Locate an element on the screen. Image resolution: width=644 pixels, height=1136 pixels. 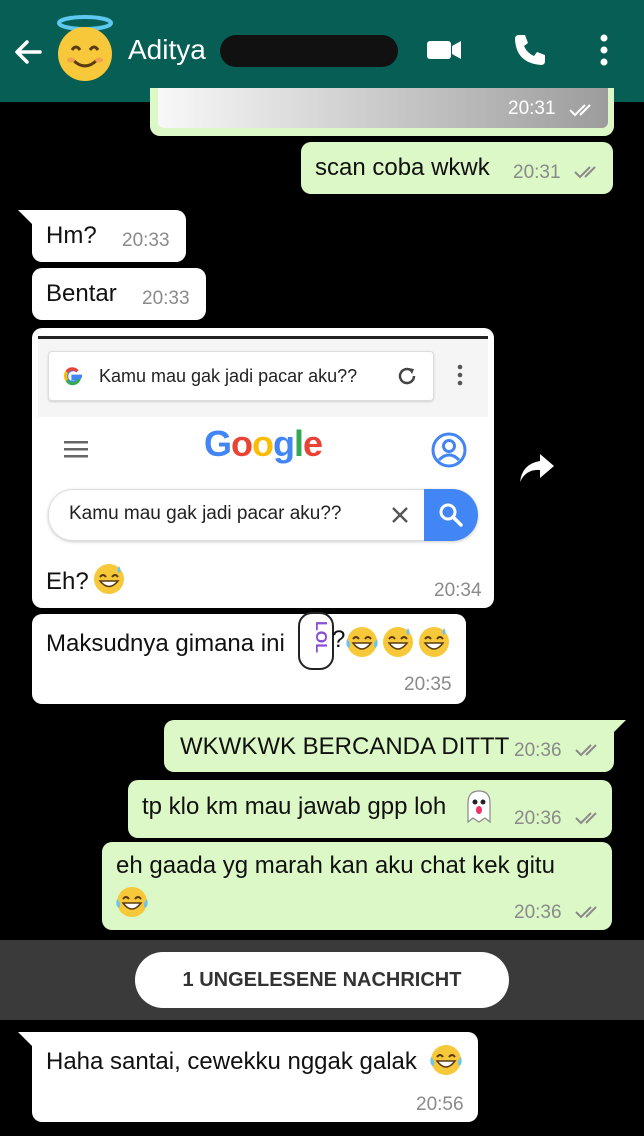
google-page: Google Kamu mau gak jadi pacar aku?? is located at coordinates (263, 485).